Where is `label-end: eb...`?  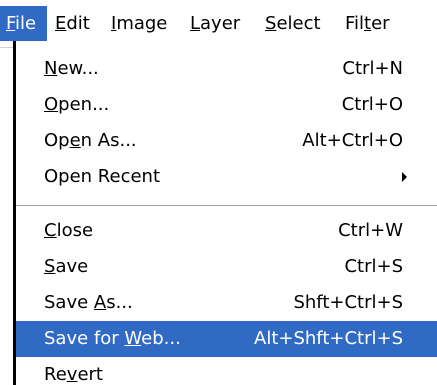 label-end: eb... is located at coordinates (161, 338).